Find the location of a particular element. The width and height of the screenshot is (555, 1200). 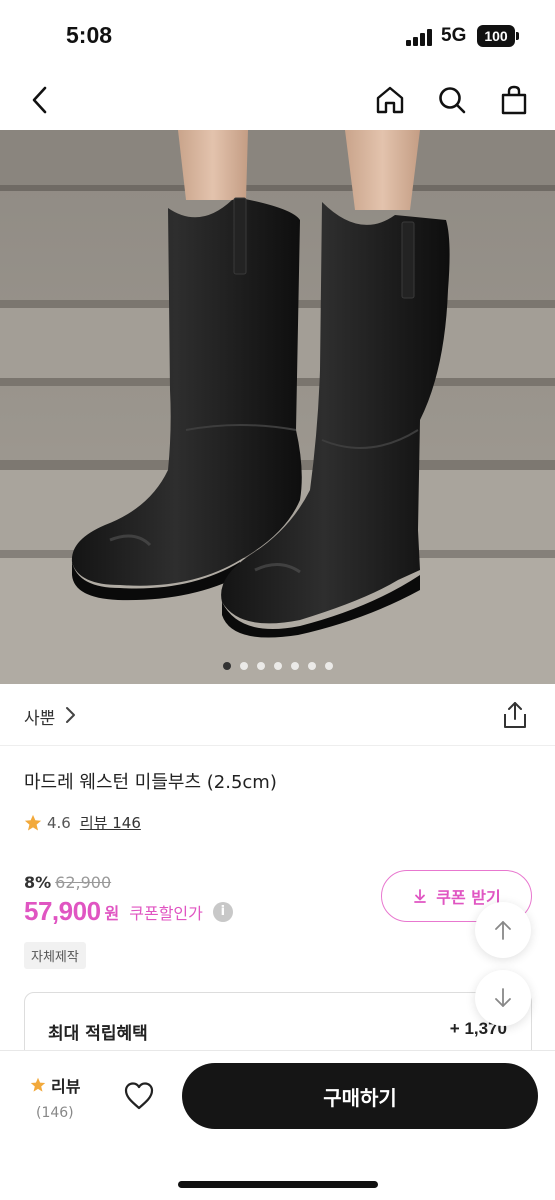

heart-icon is located at coordinates (139, 1096).